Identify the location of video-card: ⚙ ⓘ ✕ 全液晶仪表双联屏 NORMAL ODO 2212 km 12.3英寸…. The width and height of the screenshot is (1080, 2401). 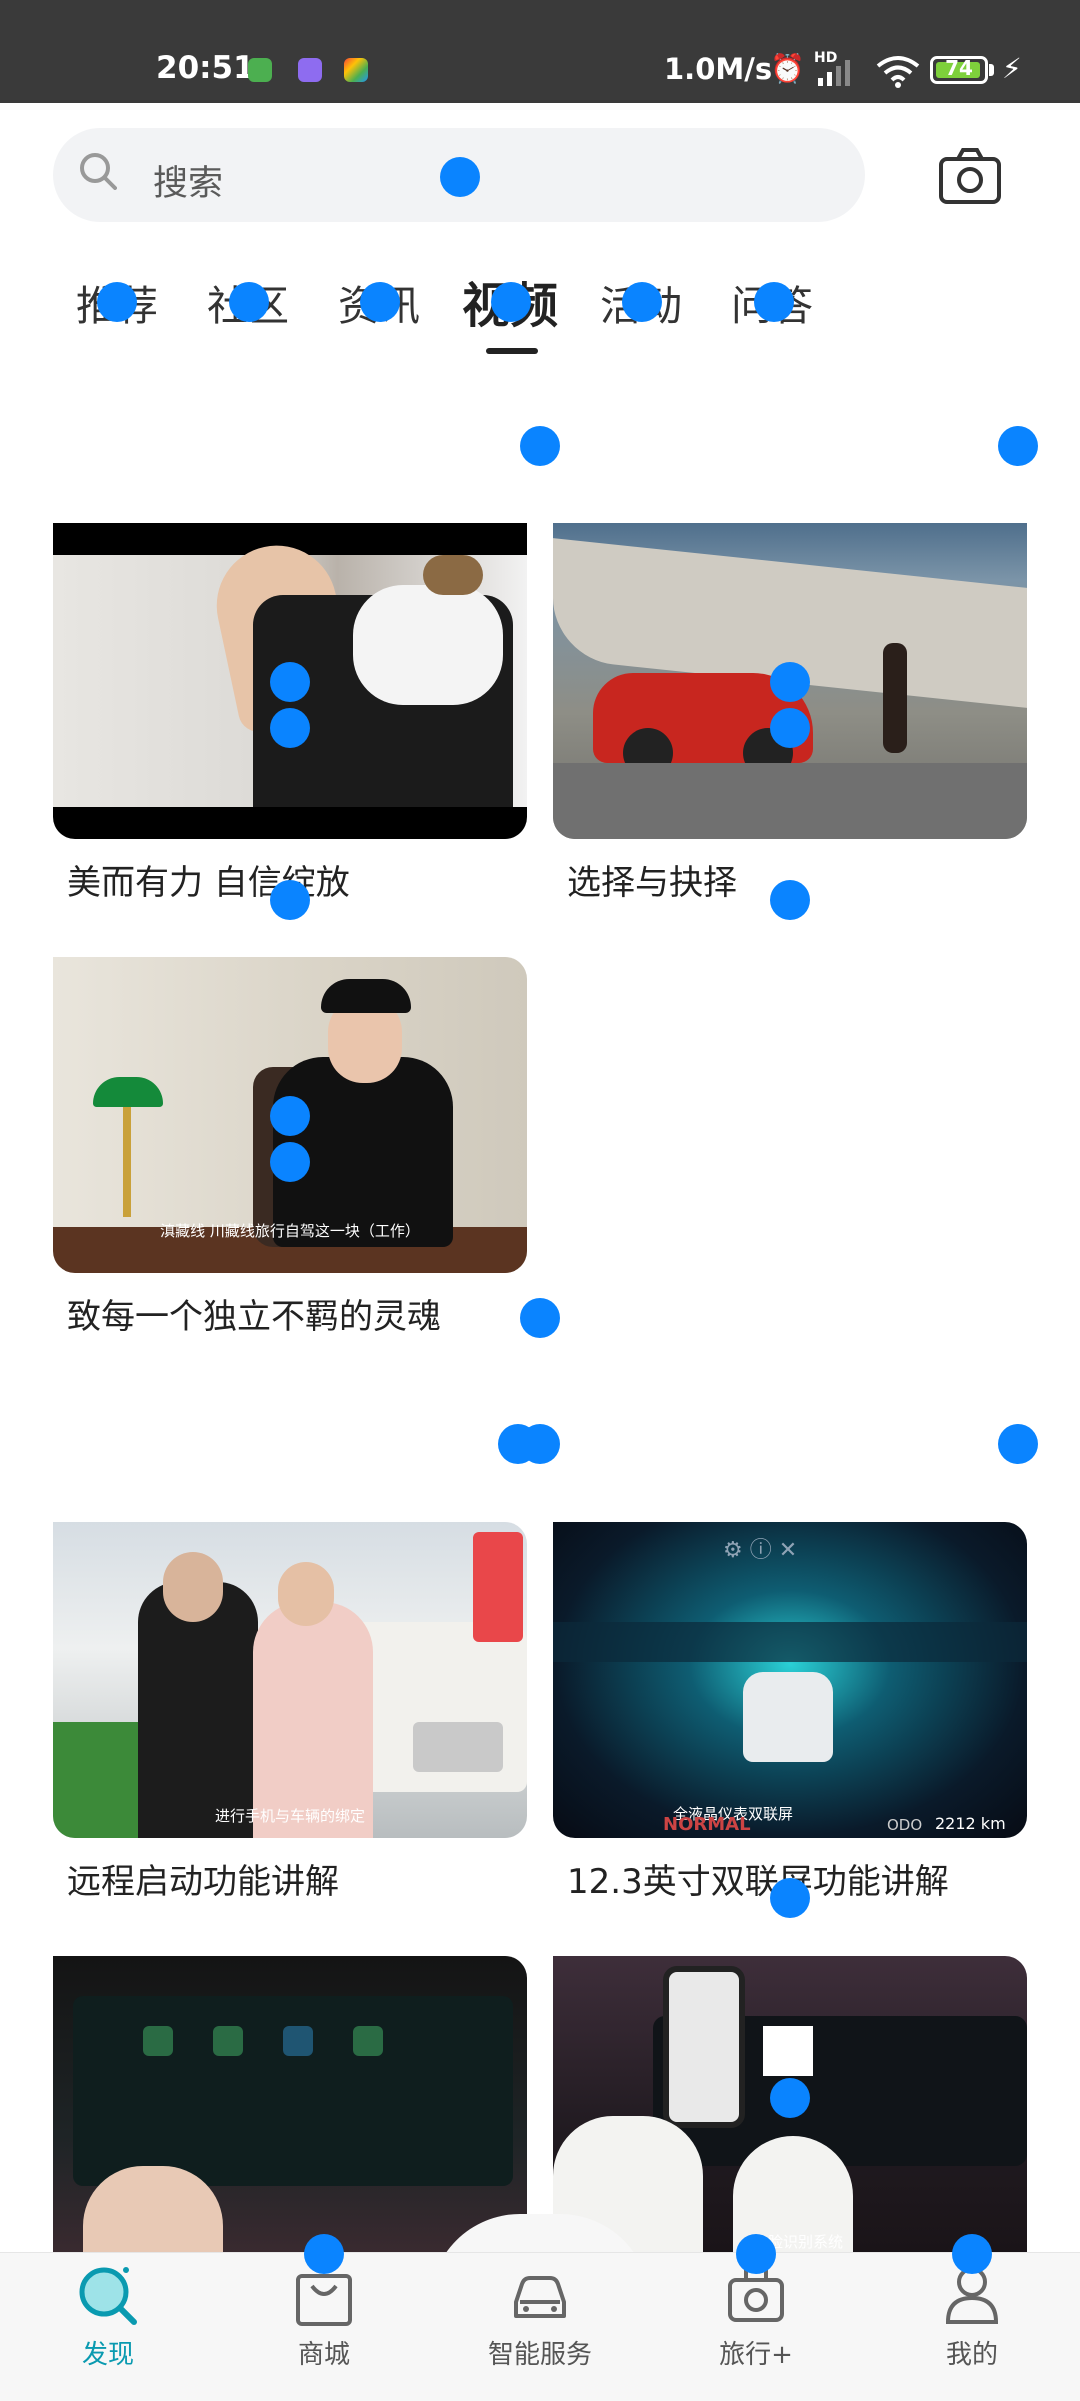
(790, 1712).